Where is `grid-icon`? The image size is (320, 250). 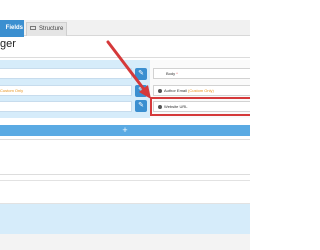
grid-icon is located at coordinates (33, 28).